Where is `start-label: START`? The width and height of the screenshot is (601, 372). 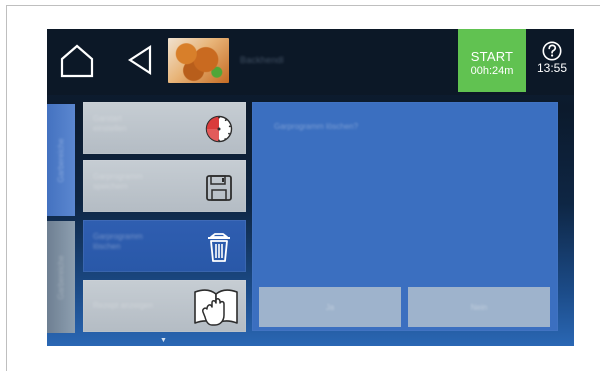
start-label: START is located at coordinates (492, 56).